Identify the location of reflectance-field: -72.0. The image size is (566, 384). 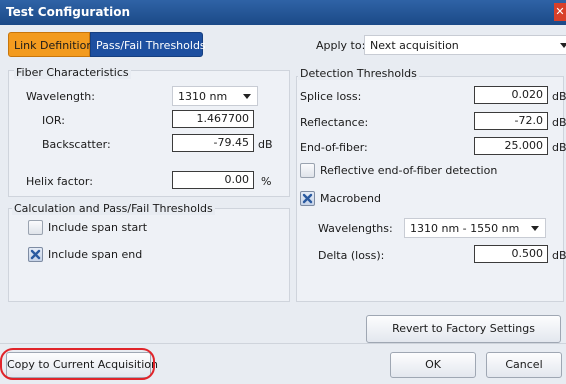
(511, 121).